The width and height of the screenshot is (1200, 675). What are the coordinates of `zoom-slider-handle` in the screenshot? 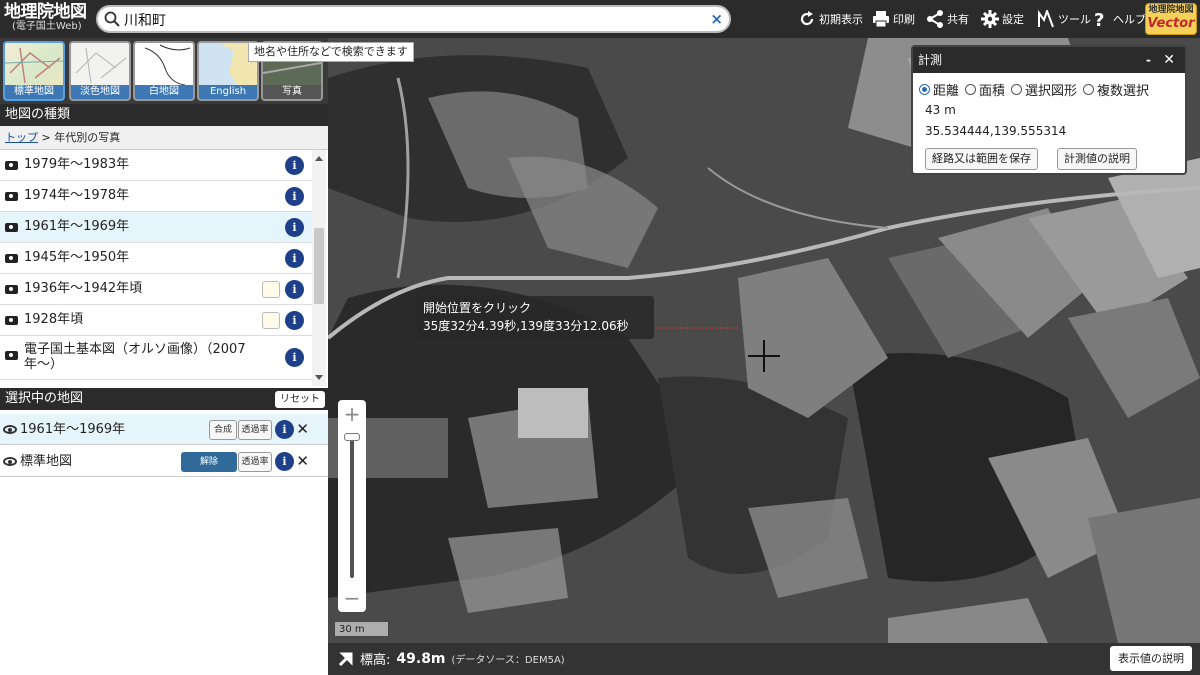 It's located at (352, 437).